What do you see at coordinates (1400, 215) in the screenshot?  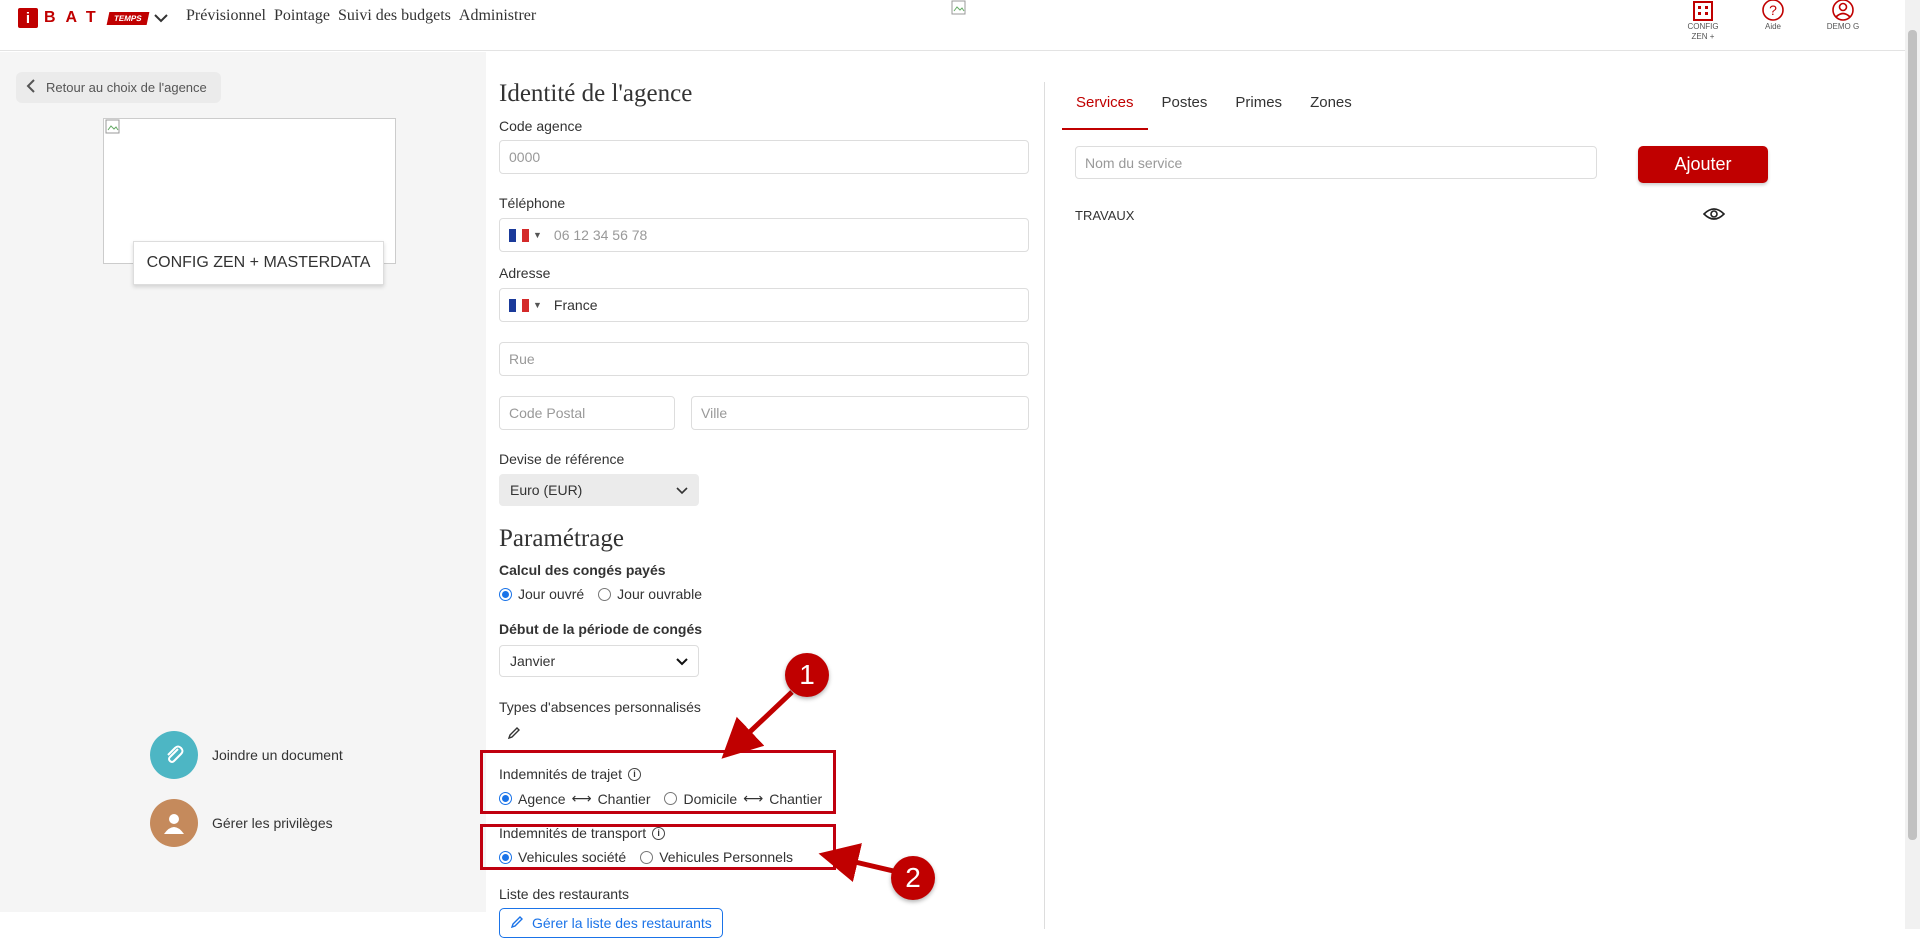 I see `list-item: TRAVAUX` at bounding box center [1400, 215].